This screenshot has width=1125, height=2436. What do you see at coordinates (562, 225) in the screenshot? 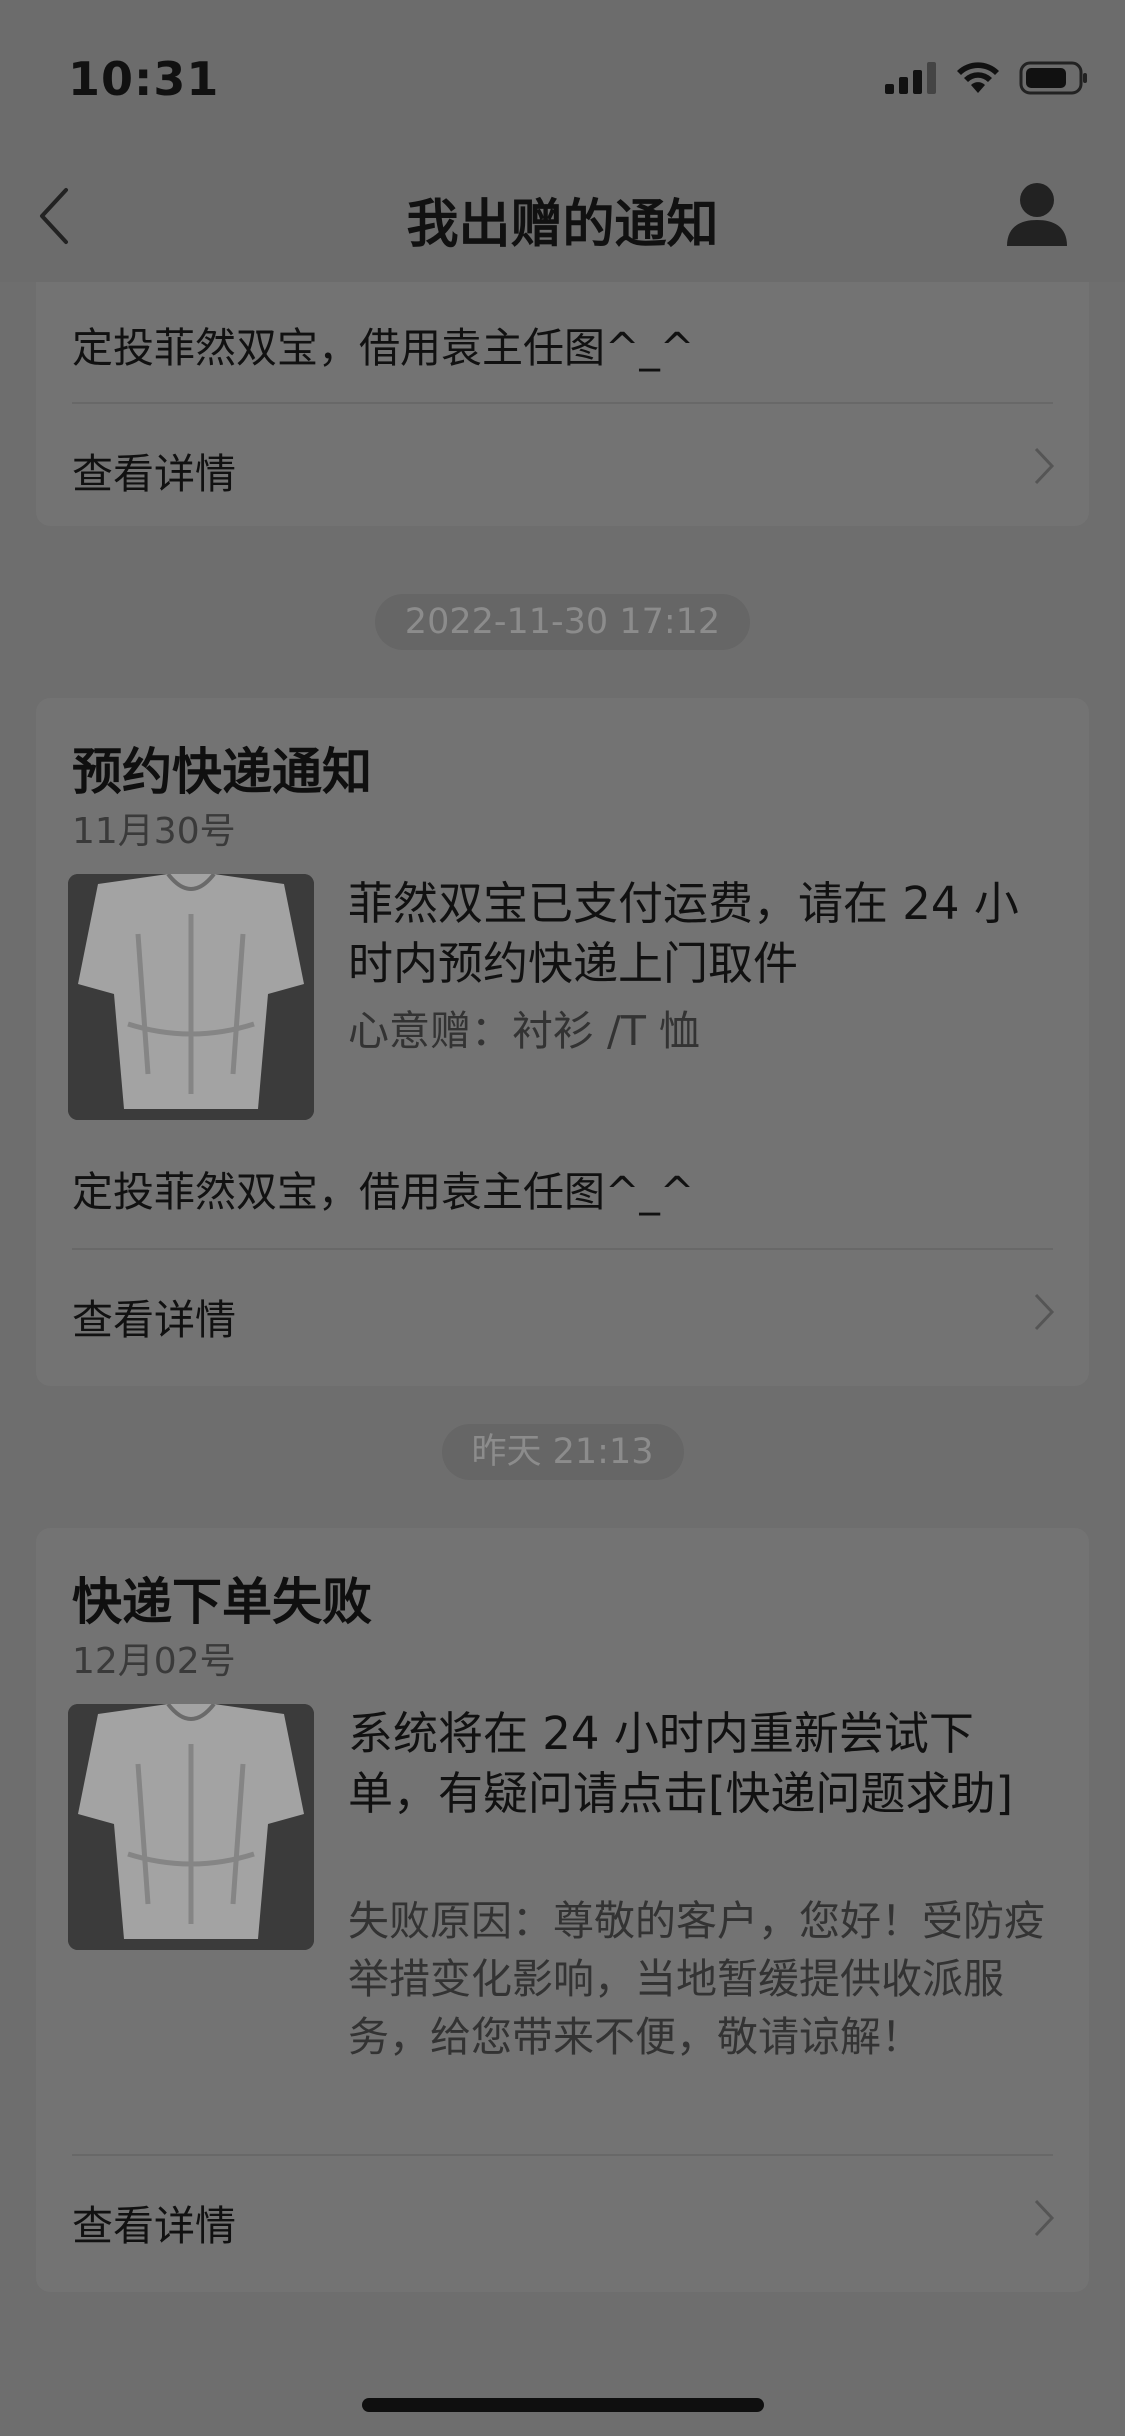
I see `page-title: 我出赠的通知` at bounding box center [562, 225].